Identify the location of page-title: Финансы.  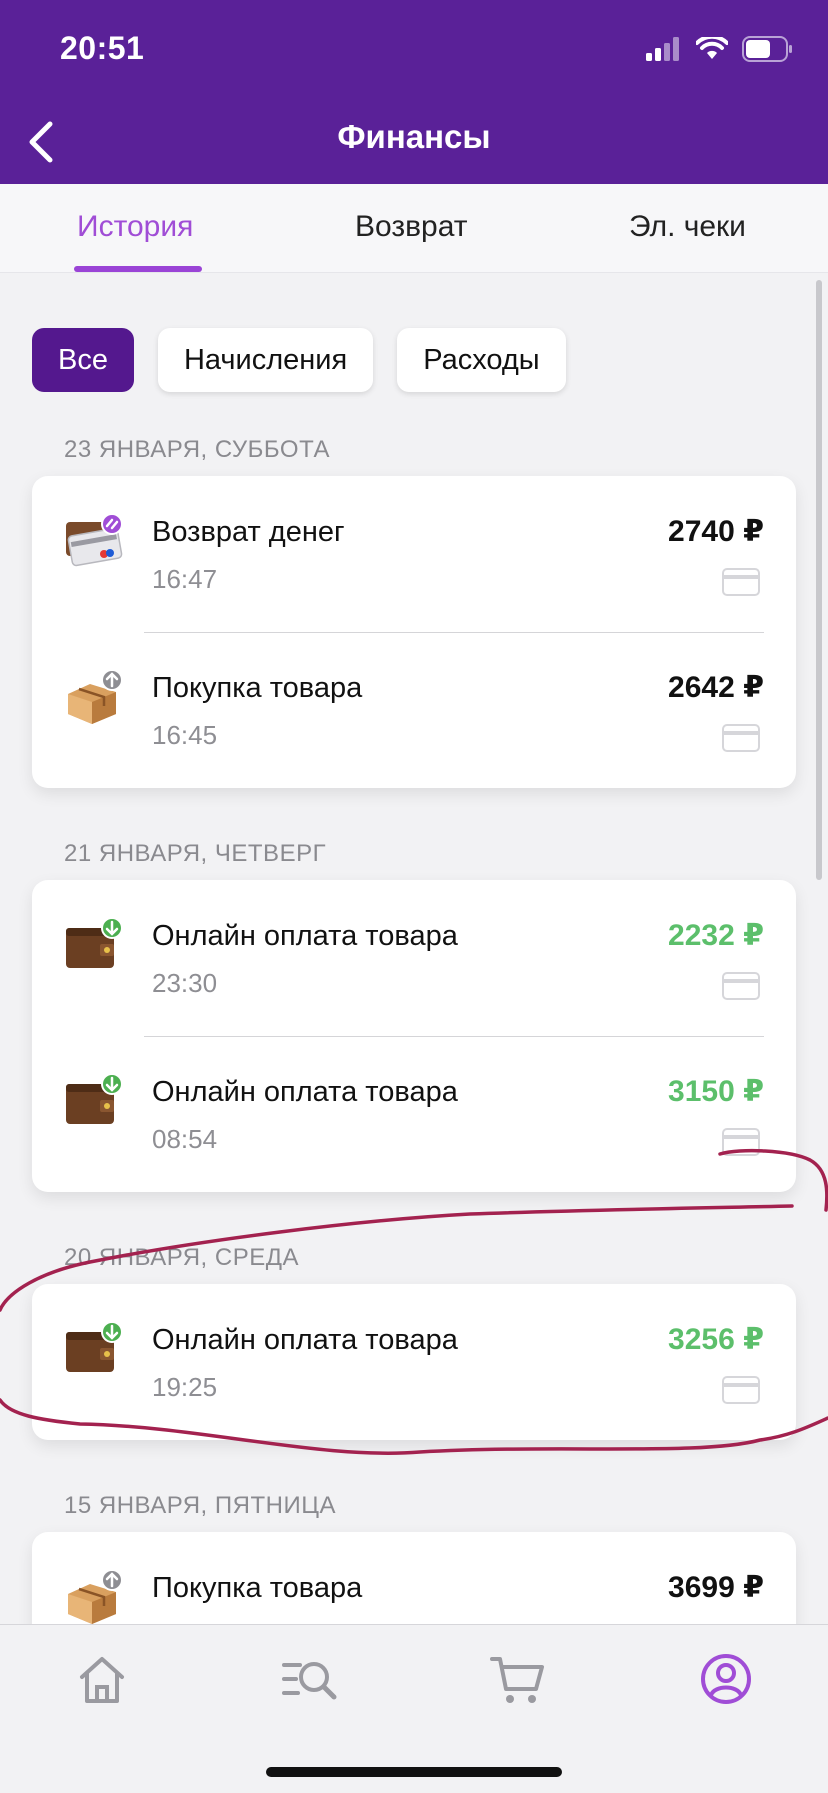
(414, 136).